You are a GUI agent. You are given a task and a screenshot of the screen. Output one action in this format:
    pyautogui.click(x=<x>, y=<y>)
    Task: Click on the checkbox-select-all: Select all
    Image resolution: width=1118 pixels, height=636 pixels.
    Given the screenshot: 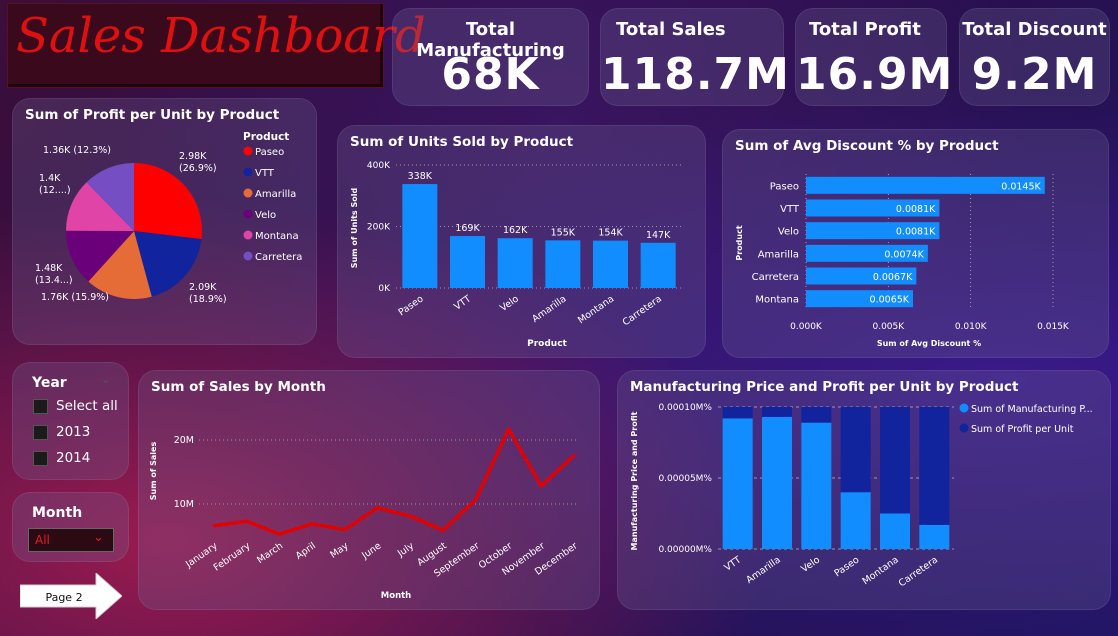 What is the action you would take?
    pyautogui.click(x=75, y=406)
    